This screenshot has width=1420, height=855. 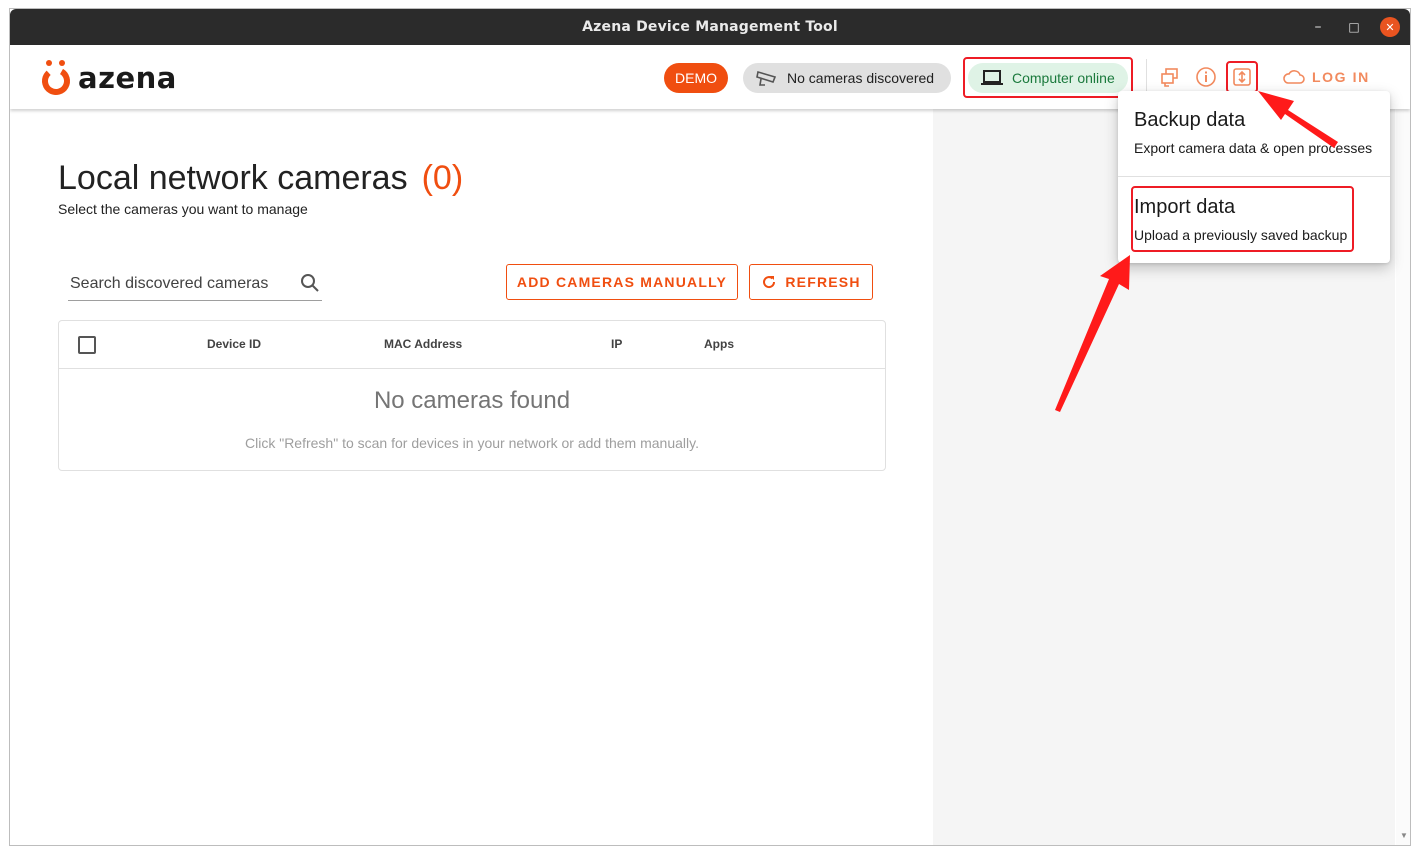 What do you see at coordinates (1254, 176) in the screenshot?
I see `menu-divider` at bounding box center [1254, 176].